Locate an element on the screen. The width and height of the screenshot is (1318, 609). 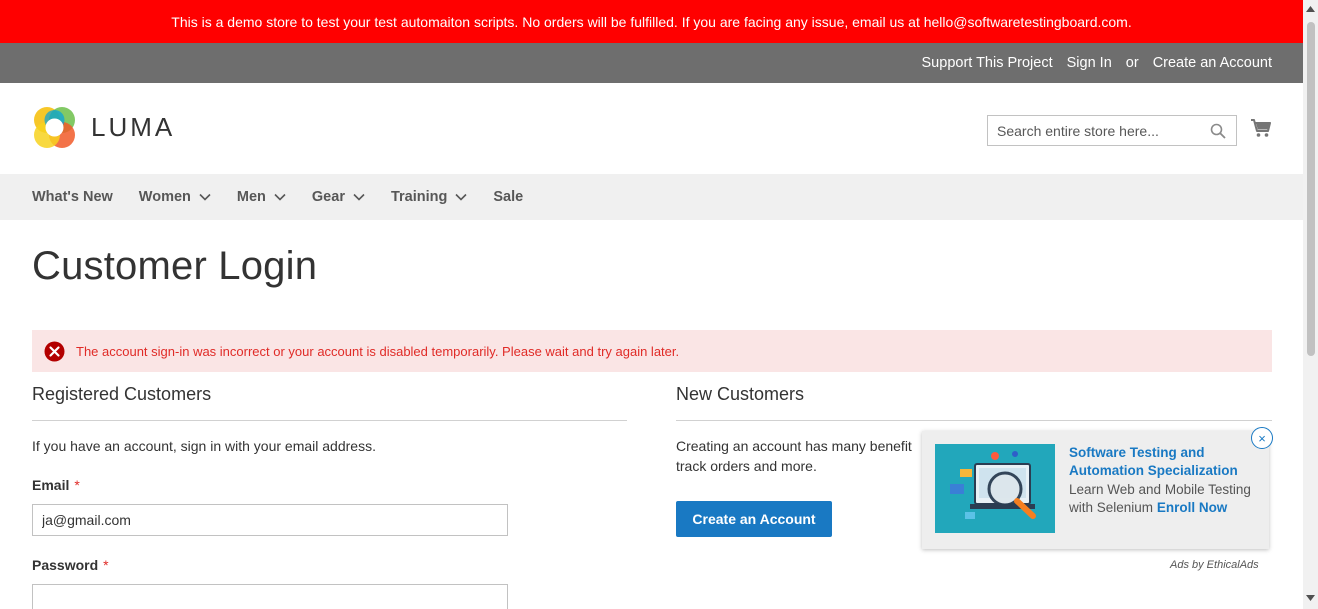
scrollbar-thumb is located at coordinates (1311, 189).